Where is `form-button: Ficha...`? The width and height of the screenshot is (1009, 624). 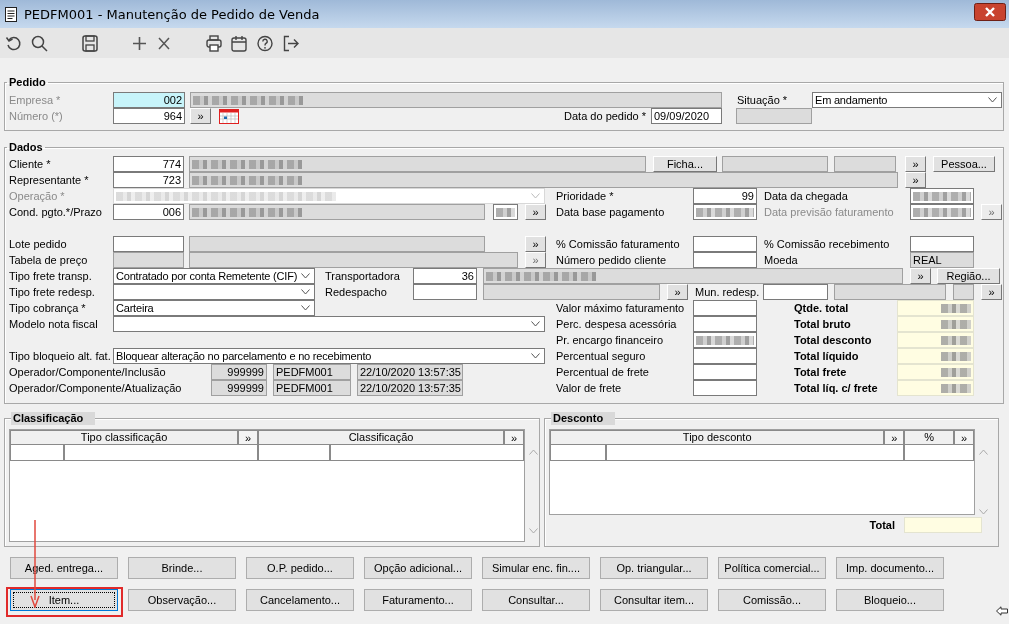 form-button: Ficha... is located at coordinates (685, 164).